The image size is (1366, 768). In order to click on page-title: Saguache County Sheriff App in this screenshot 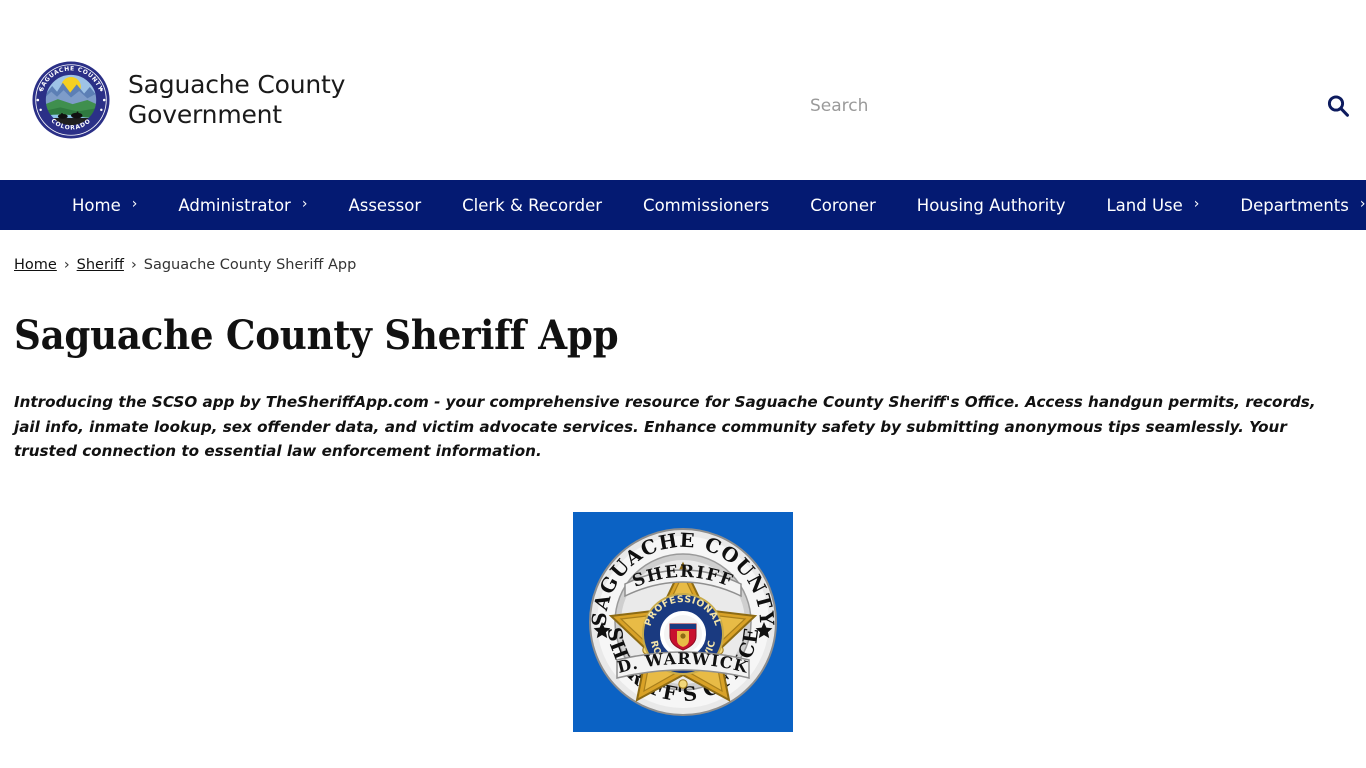, I will do `click(316, 335)`.